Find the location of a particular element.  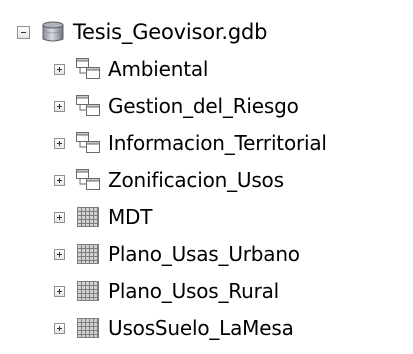

tree-node-label: Gestion_del_Riesgo is located at coordinates (203, 106).